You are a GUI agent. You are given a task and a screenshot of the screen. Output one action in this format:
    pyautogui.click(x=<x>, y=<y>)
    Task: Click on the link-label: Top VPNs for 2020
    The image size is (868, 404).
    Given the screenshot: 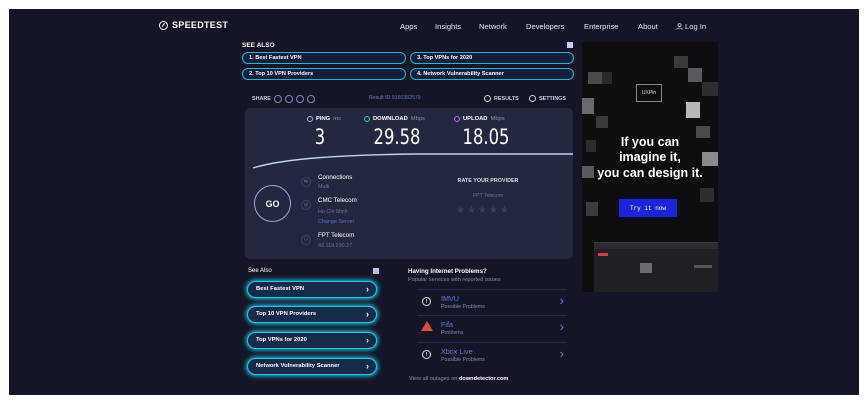 What is the action you would take?
    pyautogui.click(x=281, y=340)
    